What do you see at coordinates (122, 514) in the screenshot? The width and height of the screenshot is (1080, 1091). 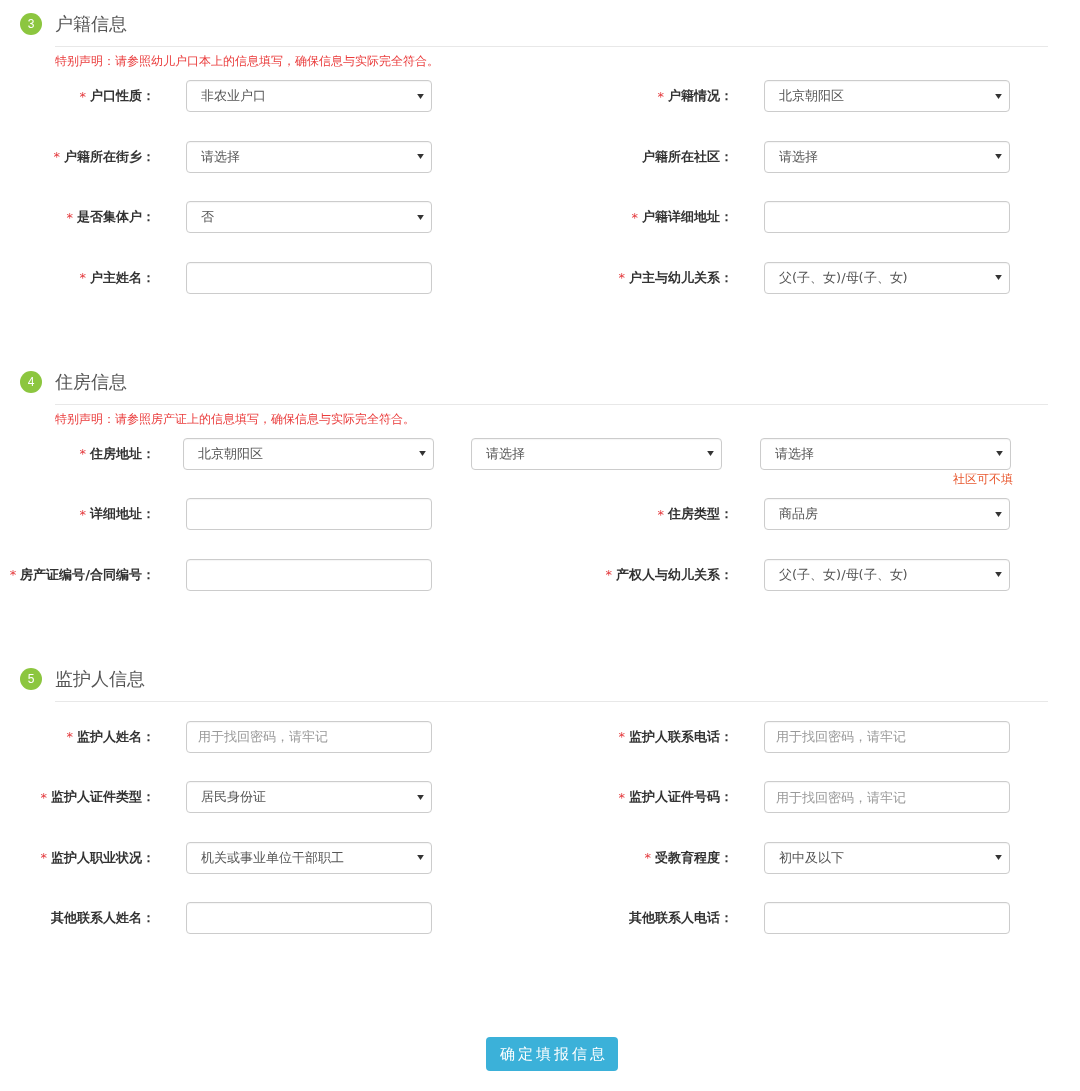 I see `field-label: 详细地址：` at bounding box center [122, 514].